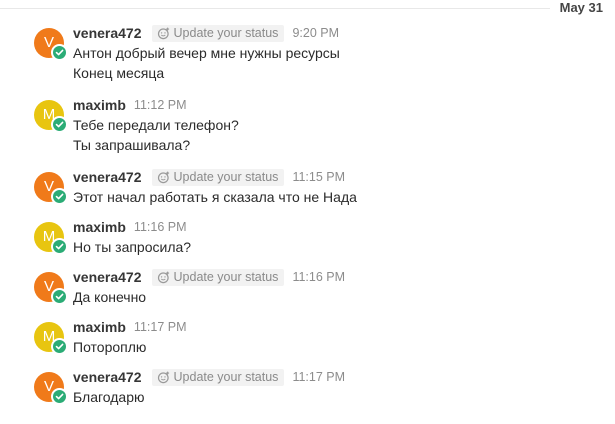 Image resolution: width=615 pixels, height=424 pixels. I want to click on timestamp: 11:12 PM, so click(160, 105).